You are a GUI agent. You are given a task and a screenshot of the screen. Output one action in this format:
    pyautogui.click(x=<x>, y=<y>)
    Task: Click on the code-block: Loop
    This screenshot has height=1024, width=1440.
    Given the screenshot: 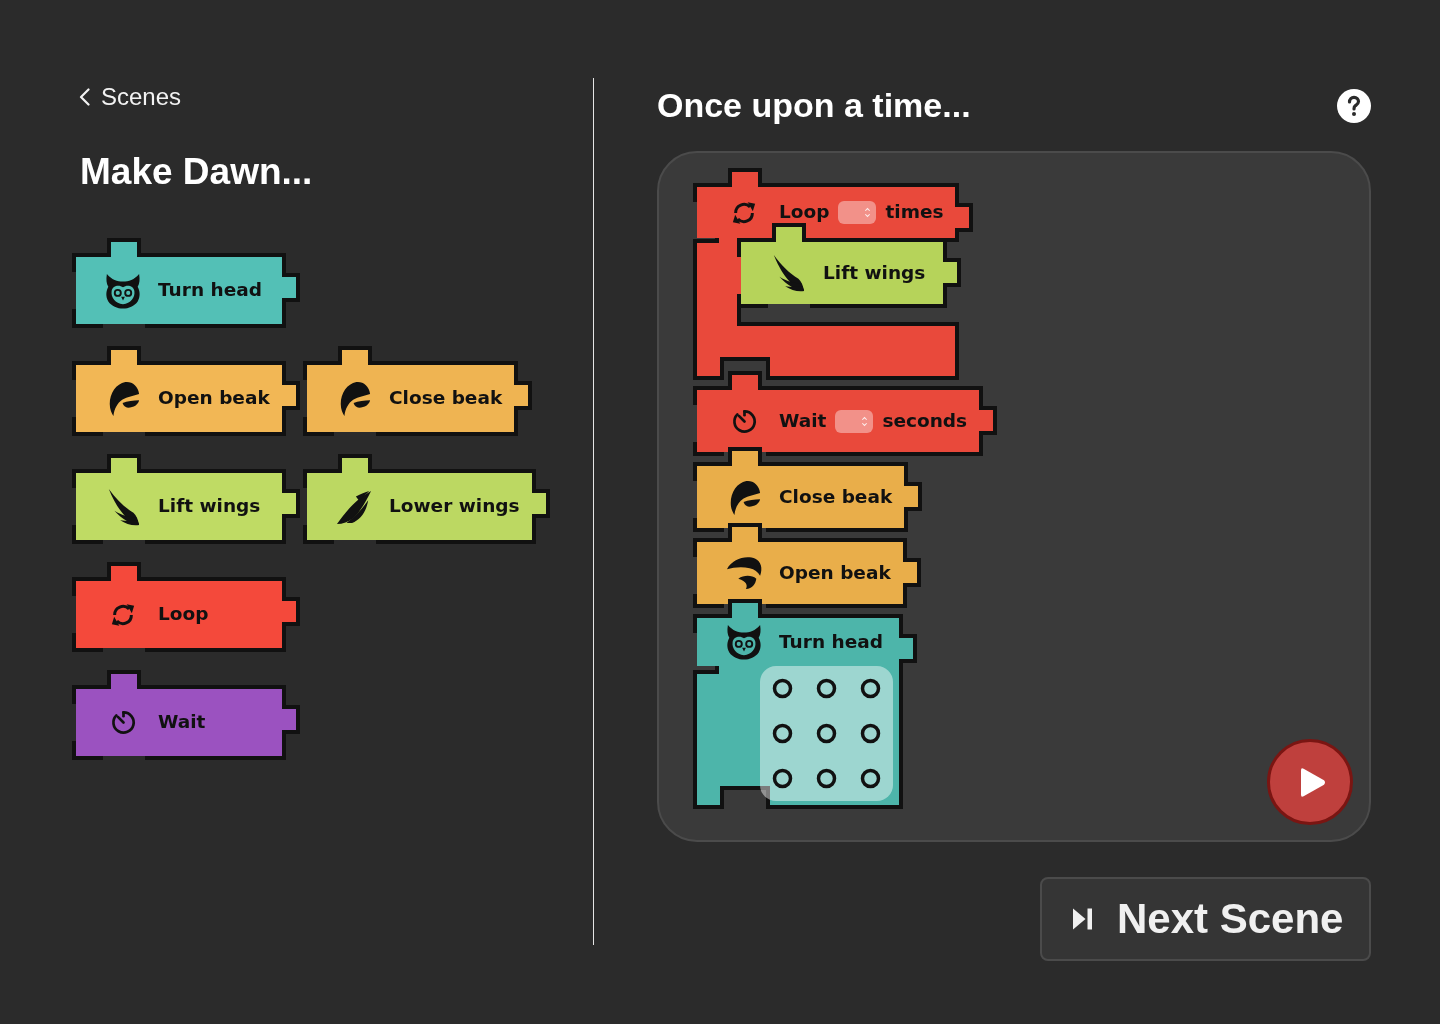 What is the action you would take?
    pyautogui.click(x=186, y=607)
    